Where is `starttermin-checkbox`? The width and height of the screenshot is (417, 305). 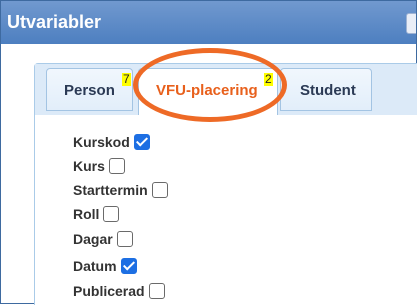 starttermin-checkbox is located at coordinates (159, 189).